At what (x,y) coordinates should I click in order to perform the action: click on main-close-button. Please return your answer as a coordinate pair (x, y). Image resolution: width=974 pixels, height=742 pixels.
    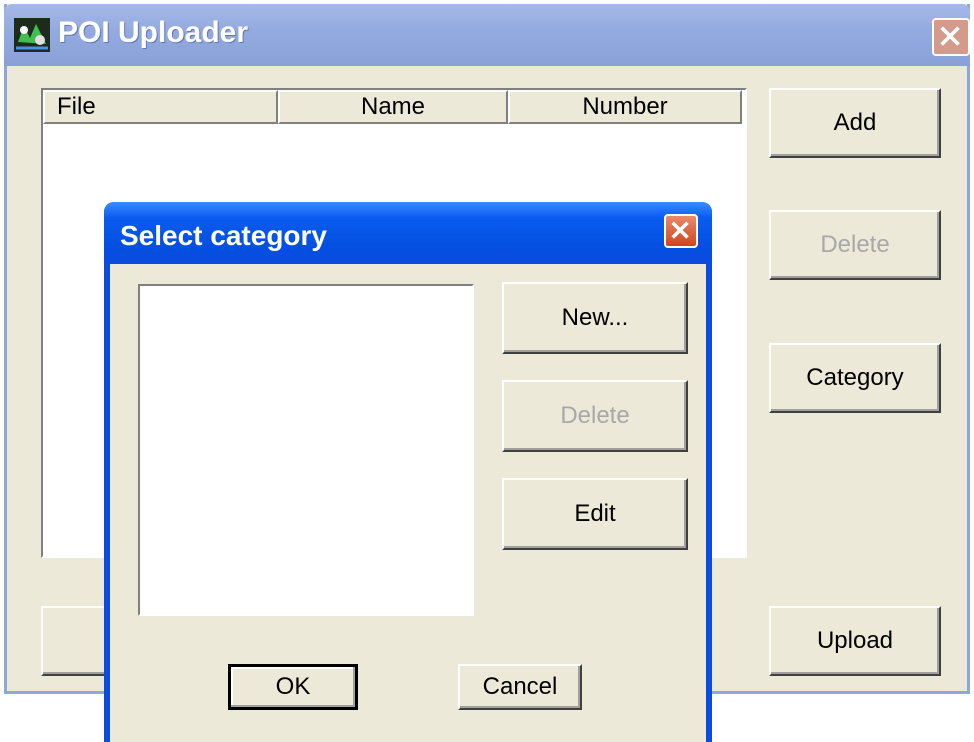
    Looking at the image, I should click on (951, 37).